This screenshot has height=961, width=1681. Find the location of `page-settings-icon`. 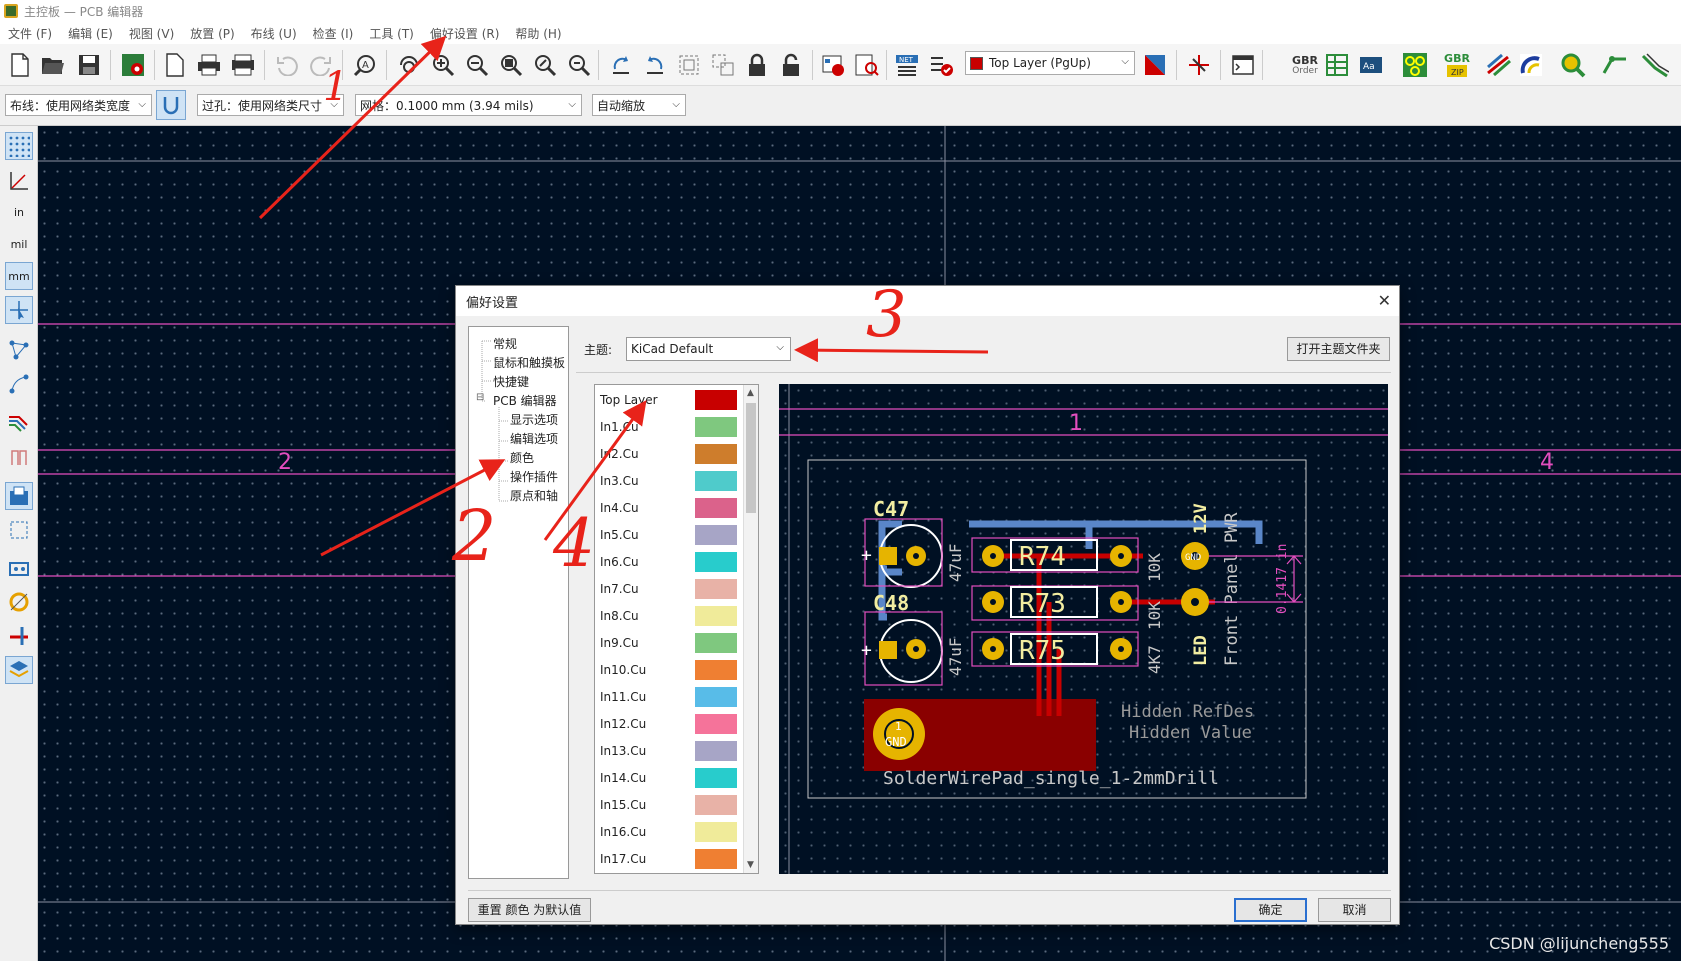

page-settings-icon is located at coordinates (175, 65).